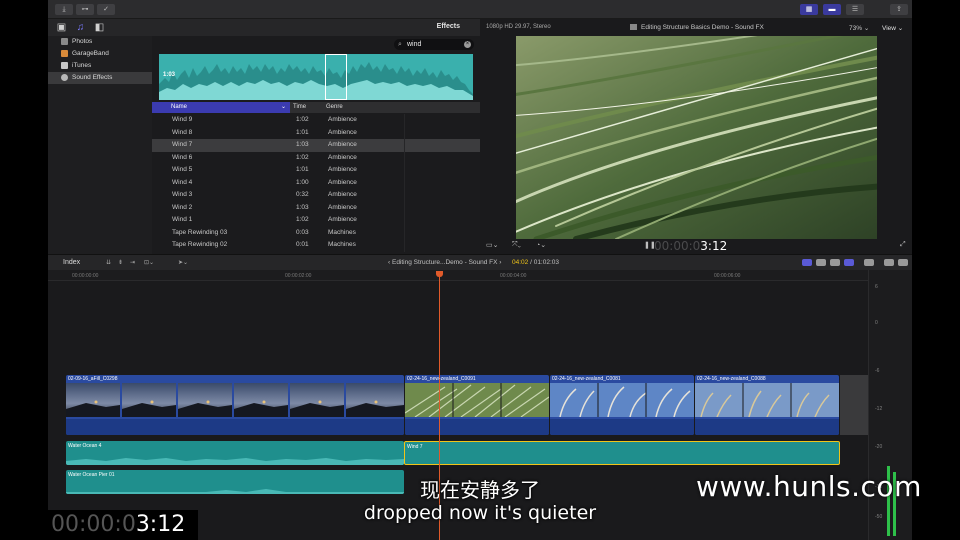  What do you see at coordinates (869, 262) in the screenshot?
I see `clip-appearance-icon` at bounding box center [869, 262].